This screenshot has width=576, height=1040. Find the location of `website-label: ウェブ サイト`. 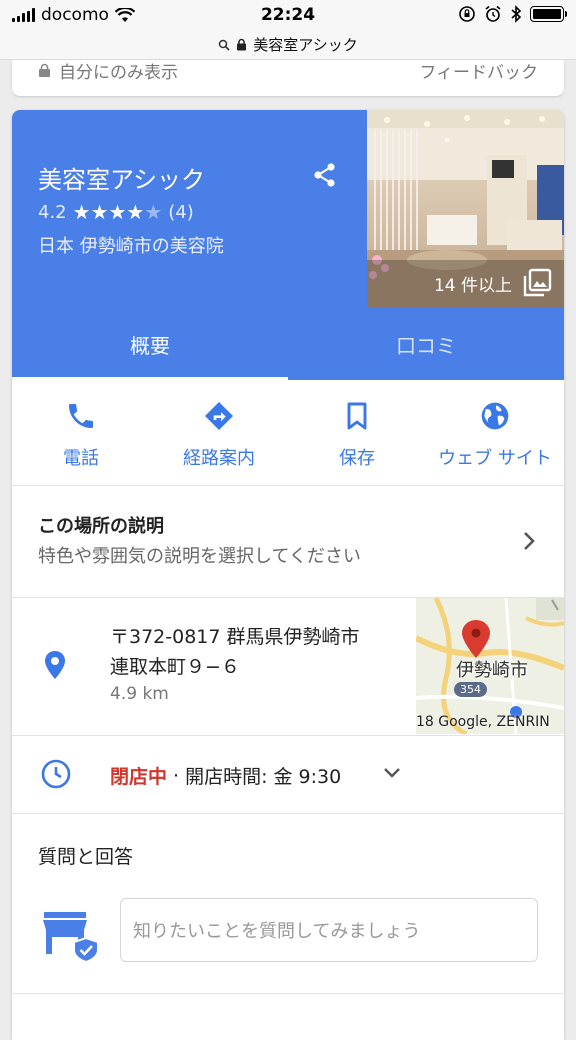

website-label: ウェブ サイト is located at coordinates (495, 458).